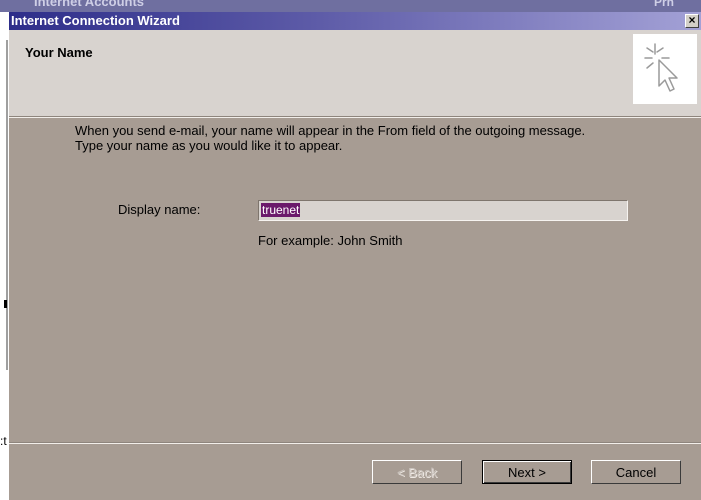  Describe the element at coordinates (355, 117) in the screenshot. I see `header-separator` at that location.